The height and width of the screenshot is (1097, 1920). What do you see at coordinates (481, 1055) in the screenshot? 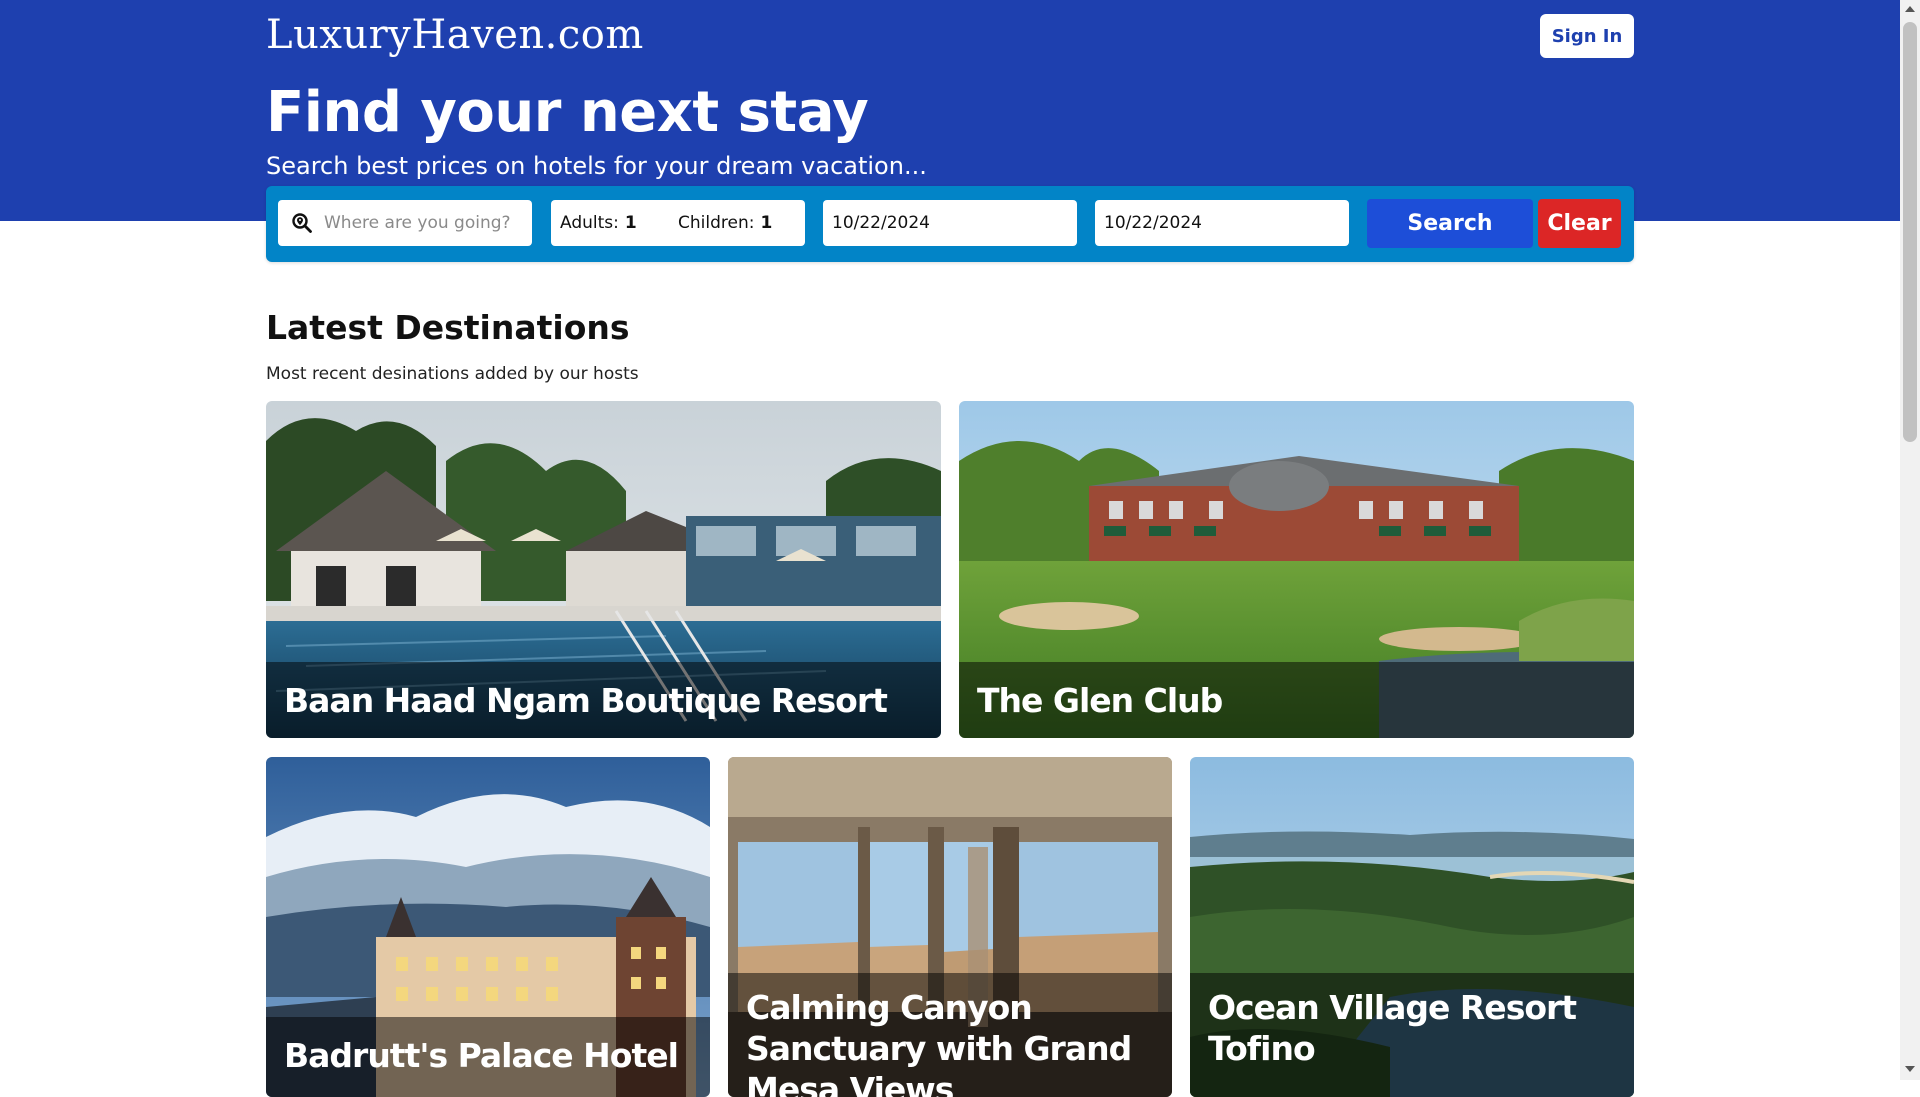
I see `destination-name: Badrutt's Palace Hotel` at bounding box center [481, 1055].